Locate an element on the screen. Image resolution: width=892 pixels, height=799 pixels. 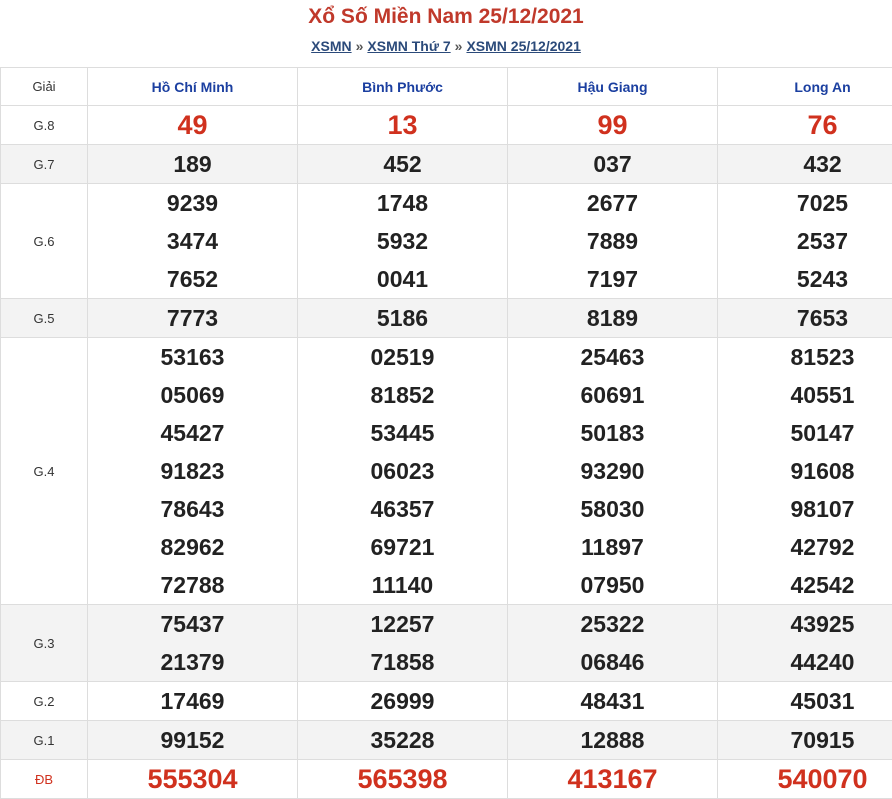
result-number: 98107 is located at coordinates (805, 509).